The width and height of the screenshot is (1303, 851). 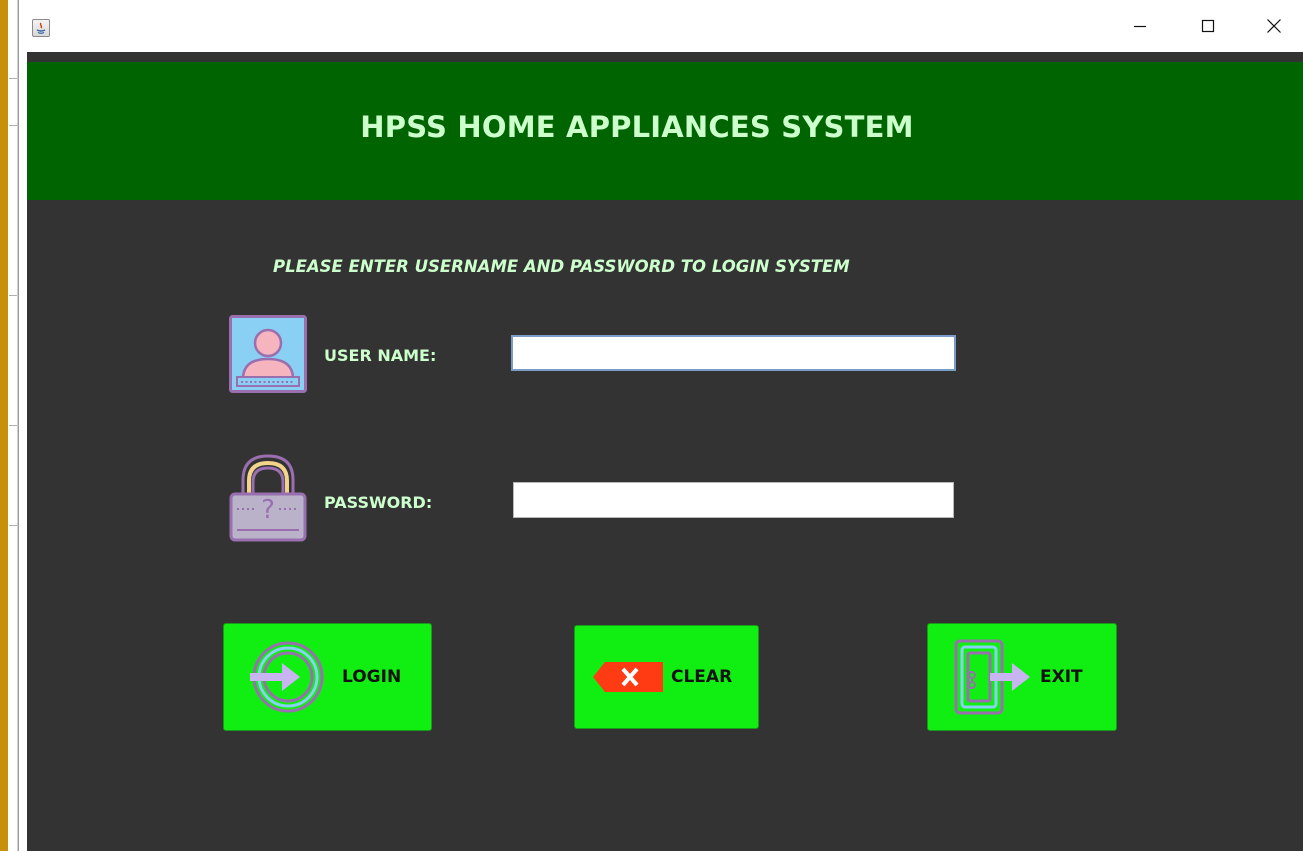 What do you see at coordinates (733, 500) in the screenshot?
I see `password-field` at bounding box center [733, 500].